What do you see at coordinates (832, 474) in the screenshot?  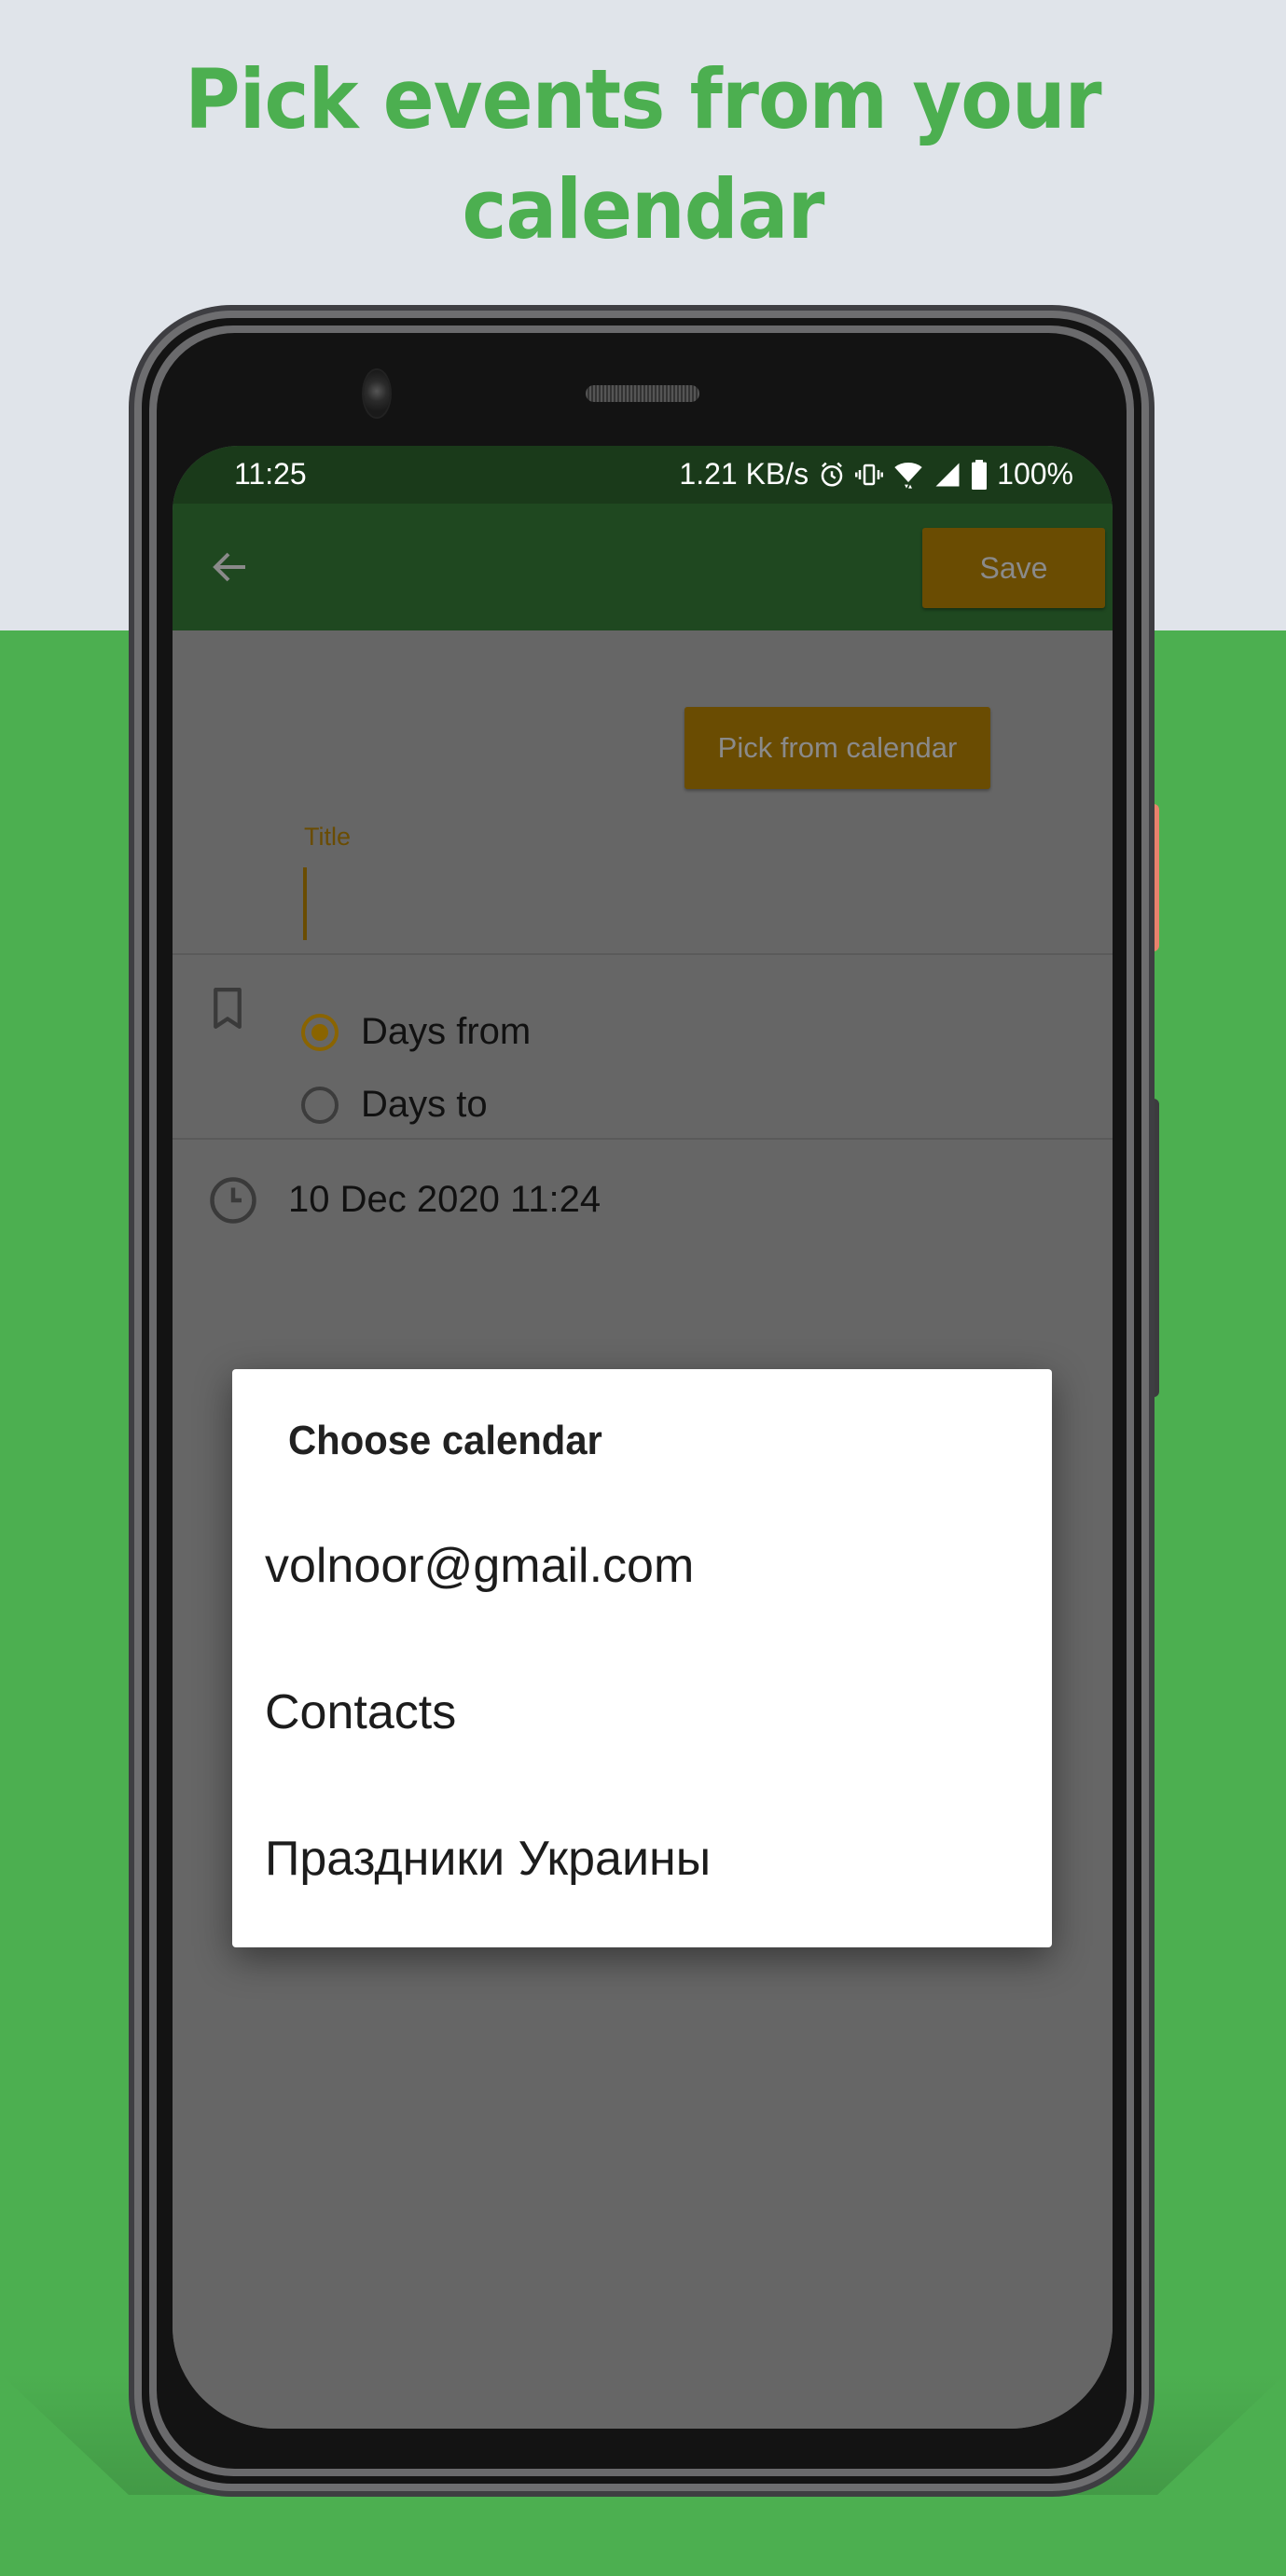 I see `alarm-icon` at bounding box center [832, 474].